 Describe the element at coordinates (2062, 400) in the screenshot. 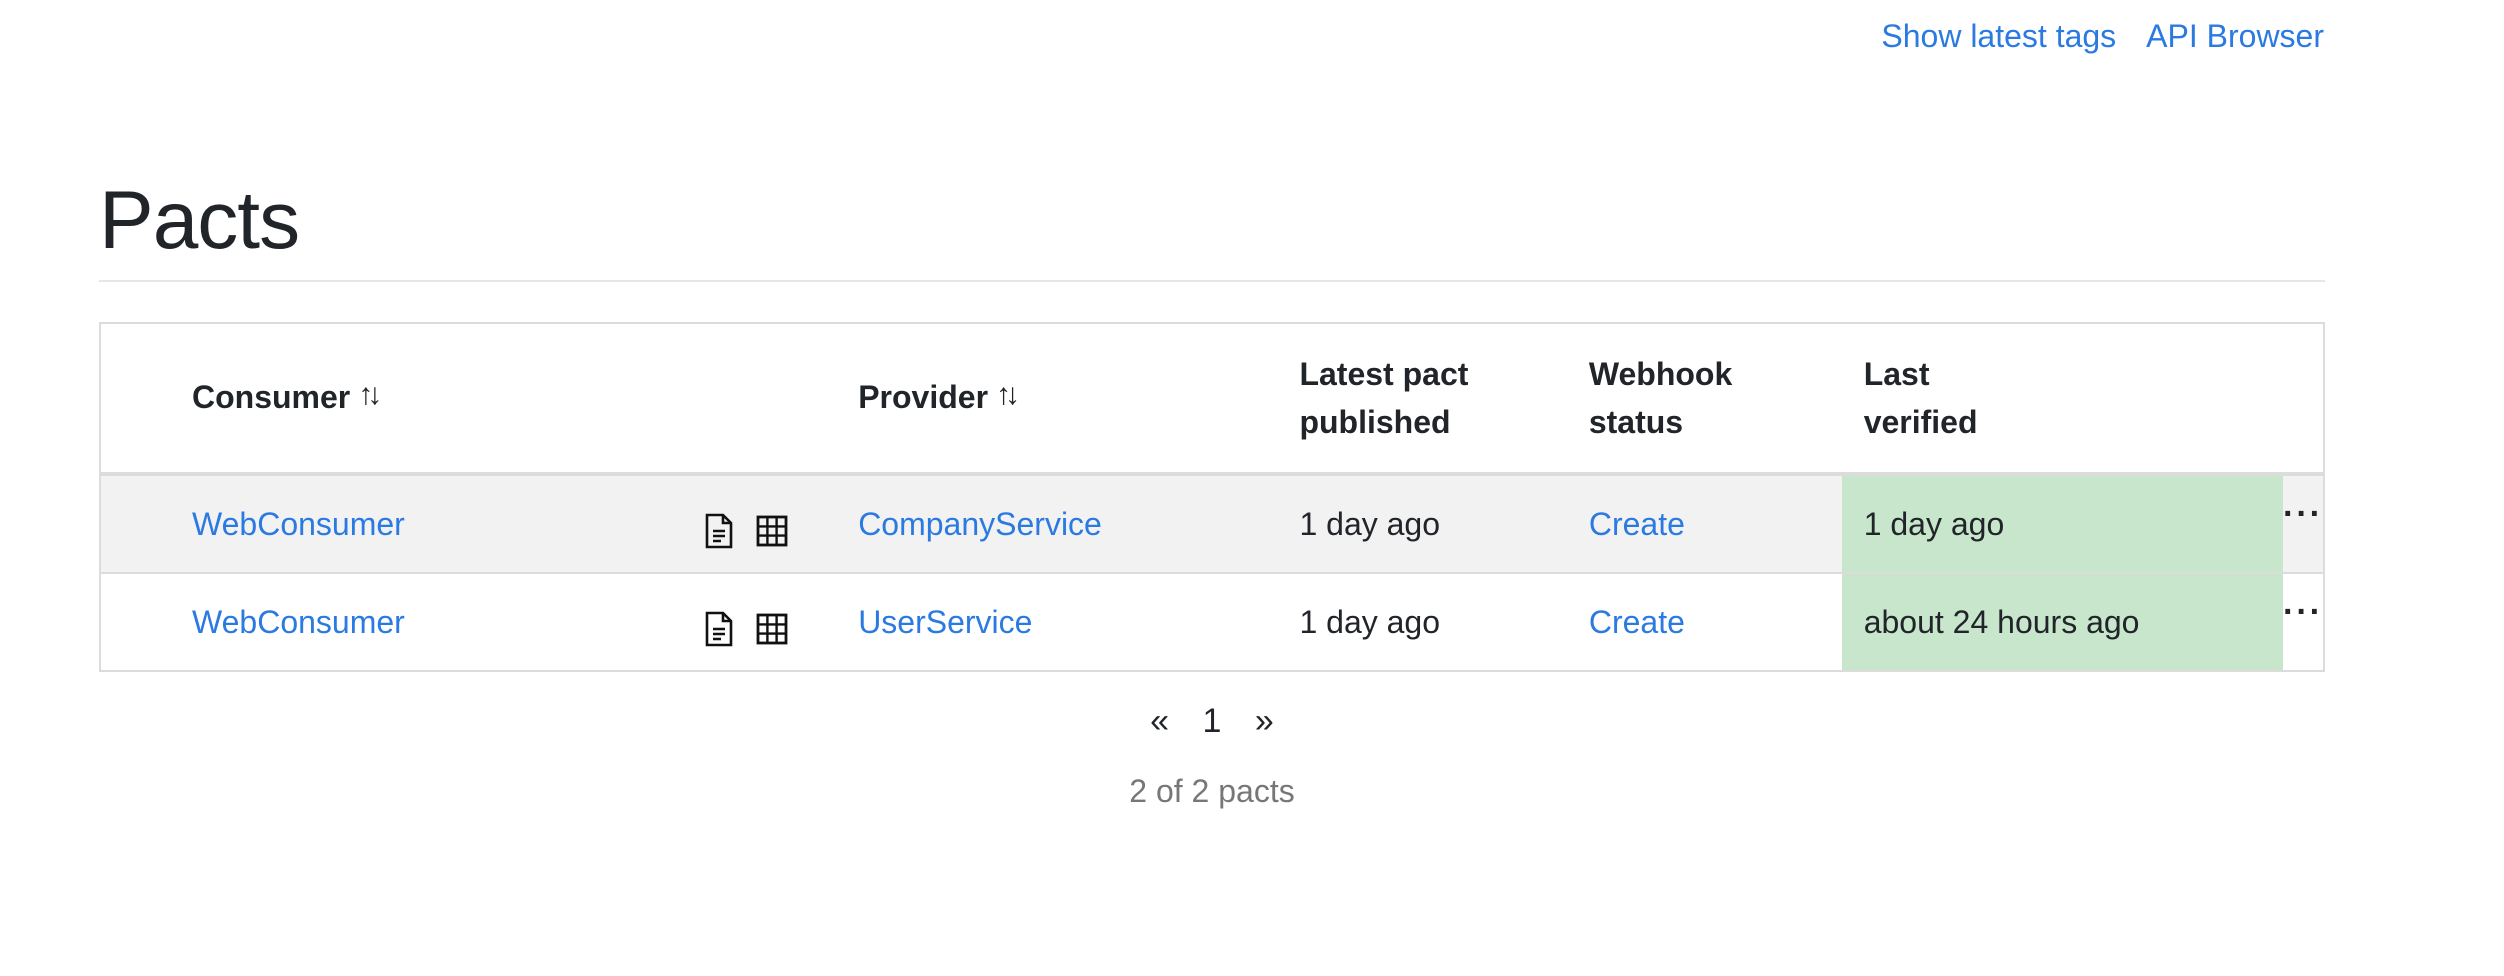

I see `last-verified-column-header: Last verified` at that location.